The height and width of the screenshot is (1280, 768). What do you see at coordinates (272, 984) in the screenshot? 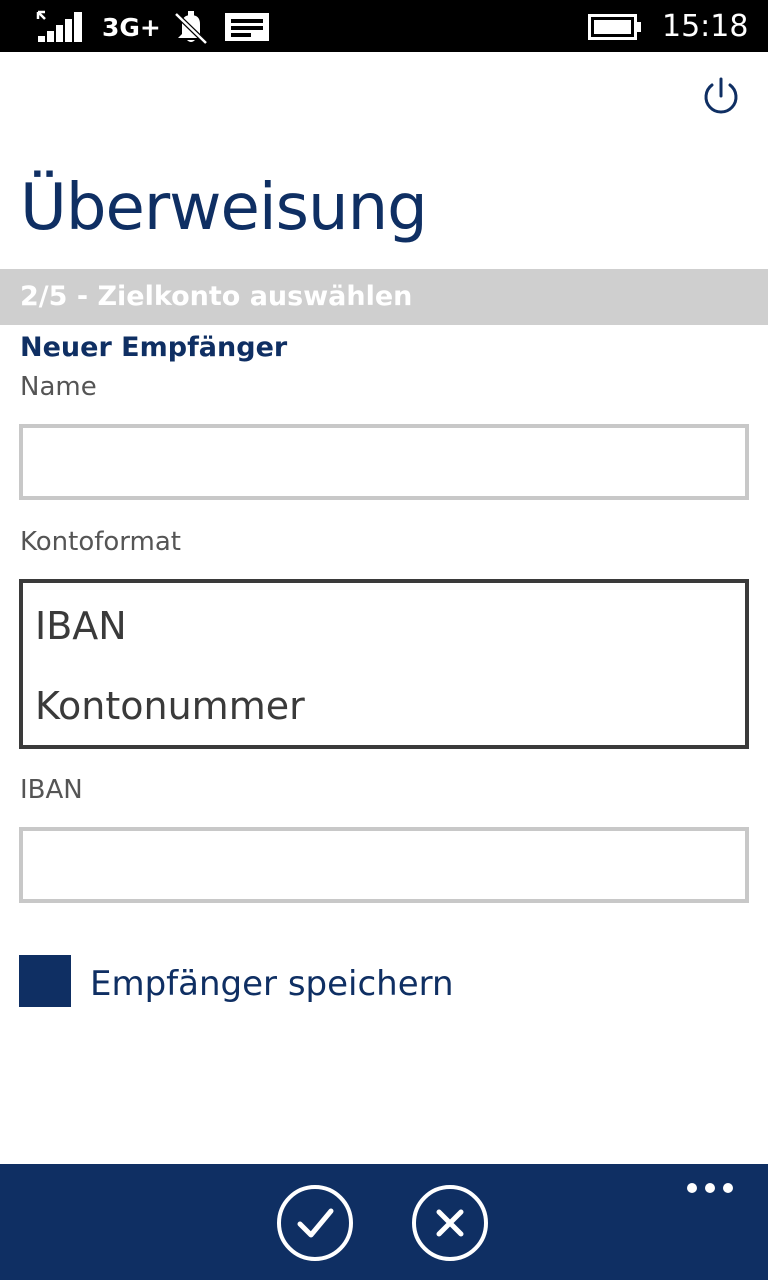
I see `save-recipient-label: Empfänger speichern` at bounding box center [272, 984].